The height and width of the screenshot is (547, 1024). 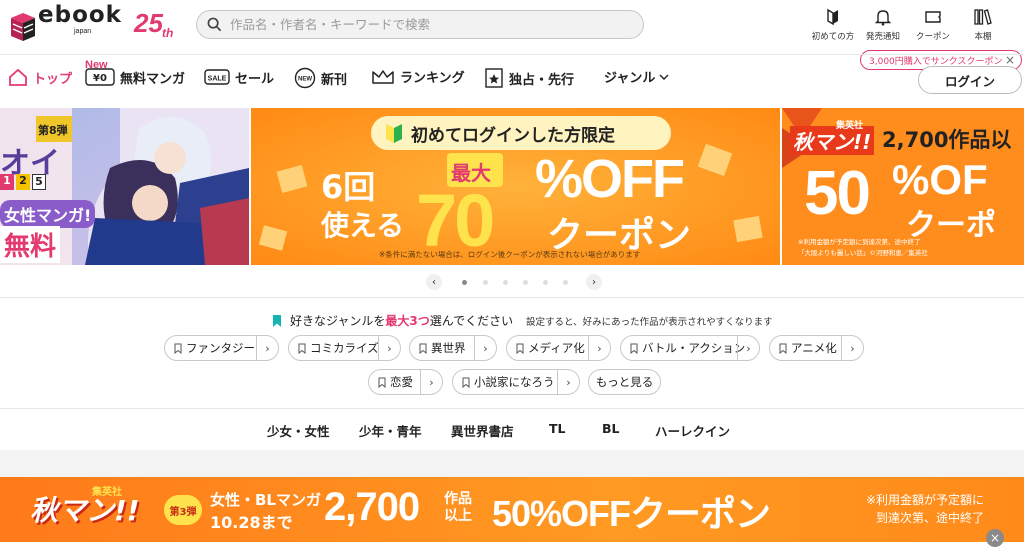 I want to click on category-tab: ハーレクイン, so click(x=692, y=430).